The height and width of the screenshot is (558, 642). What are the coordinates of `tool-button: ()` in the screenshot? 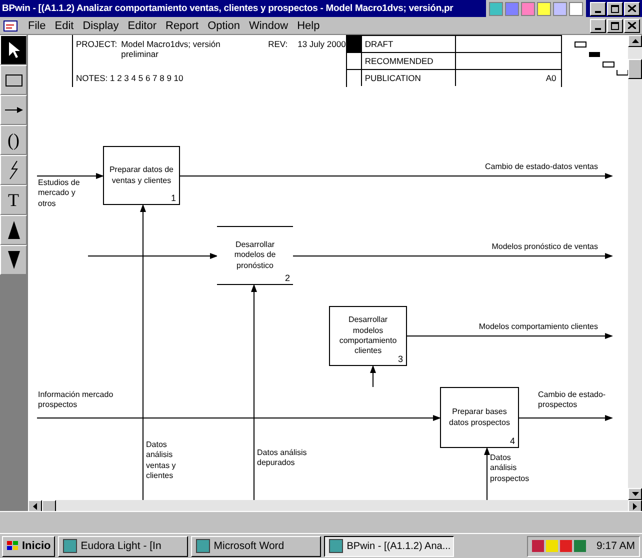 It's located at (13, 140).